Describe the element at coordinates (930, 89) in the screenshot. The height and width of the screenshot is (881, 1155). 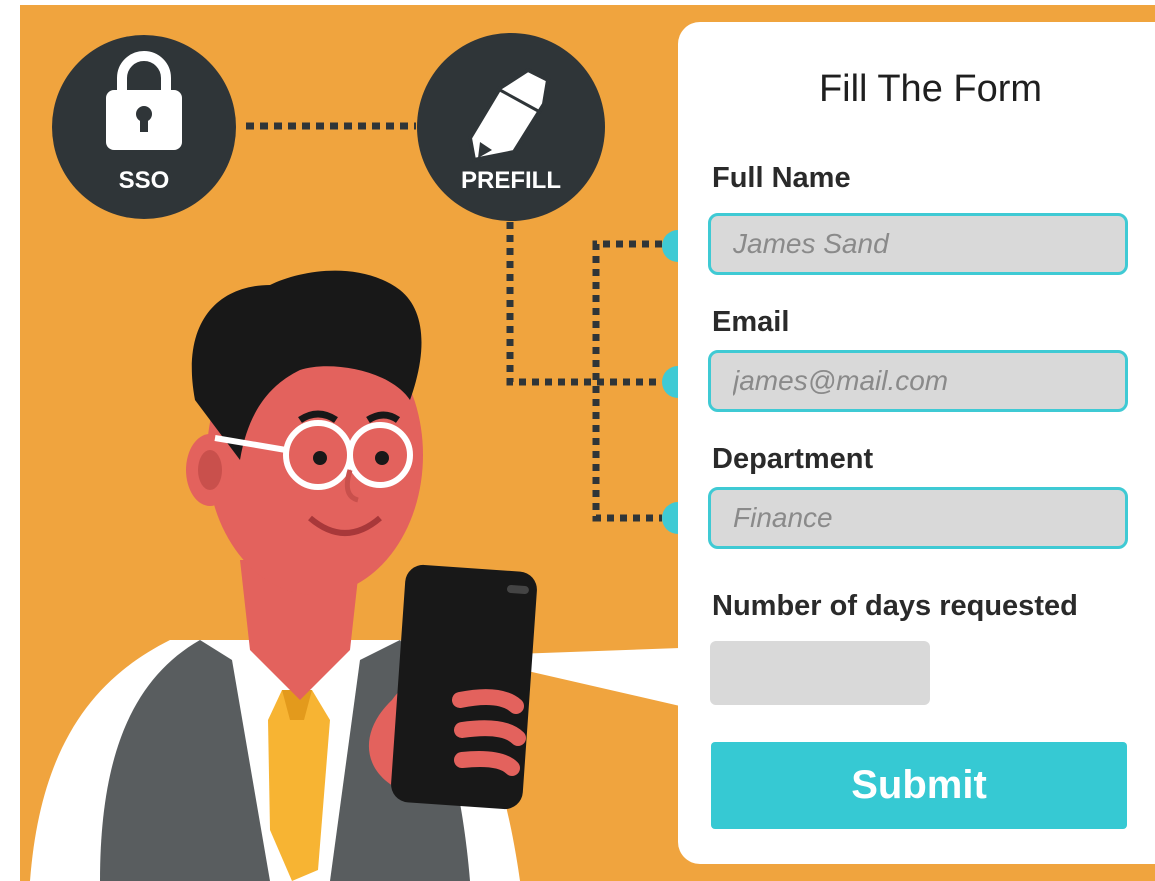
I see `form-title: Fill The Form` at that location.